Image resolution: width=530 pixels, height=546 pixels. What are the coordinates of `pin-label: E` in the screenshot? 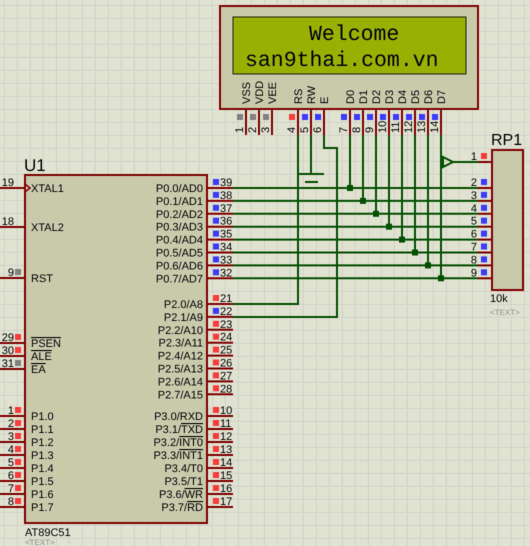 It's located at (325, 100).